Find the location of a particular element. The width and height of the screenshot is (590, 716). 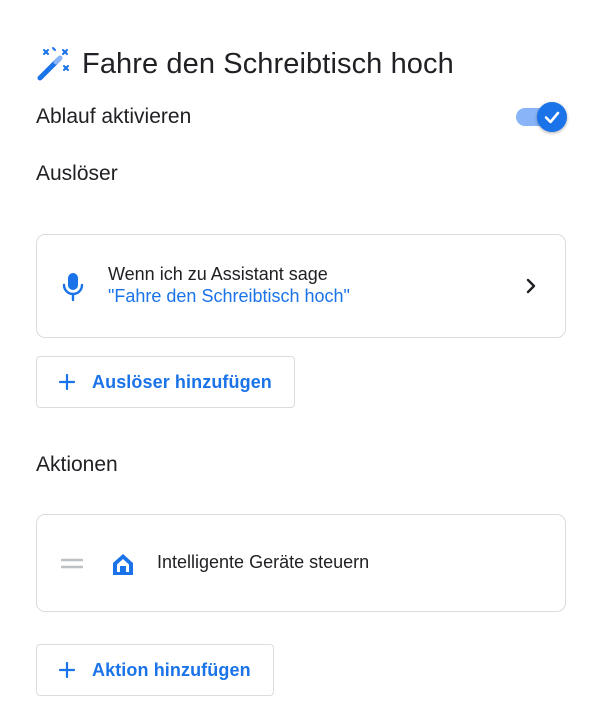

trigger-phrase: "Fahre den Schreibtisch hoch" is located at coordinates (229, 296).